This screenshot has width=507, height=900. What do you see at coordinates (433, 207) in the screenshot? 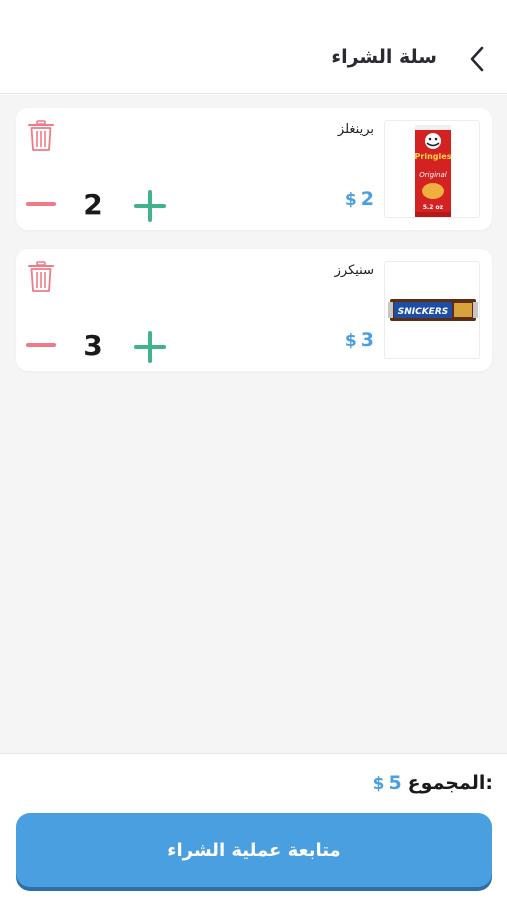
I see `svg-text: 5.2 oz` at bounding box center [433, 207].